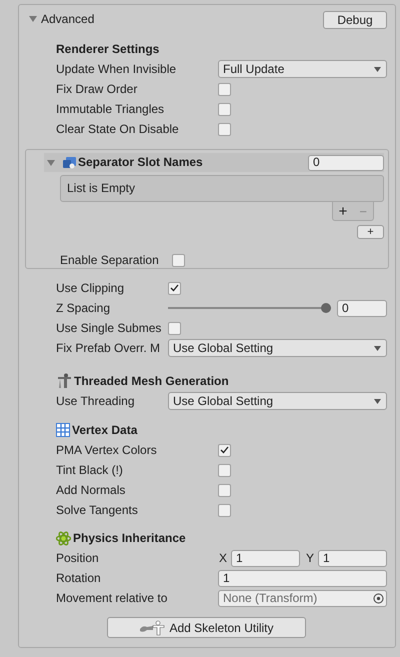  Describe the element at coordinates (109, 328) in the screenshot. I see `field-label: Use Single Submes` at that location.